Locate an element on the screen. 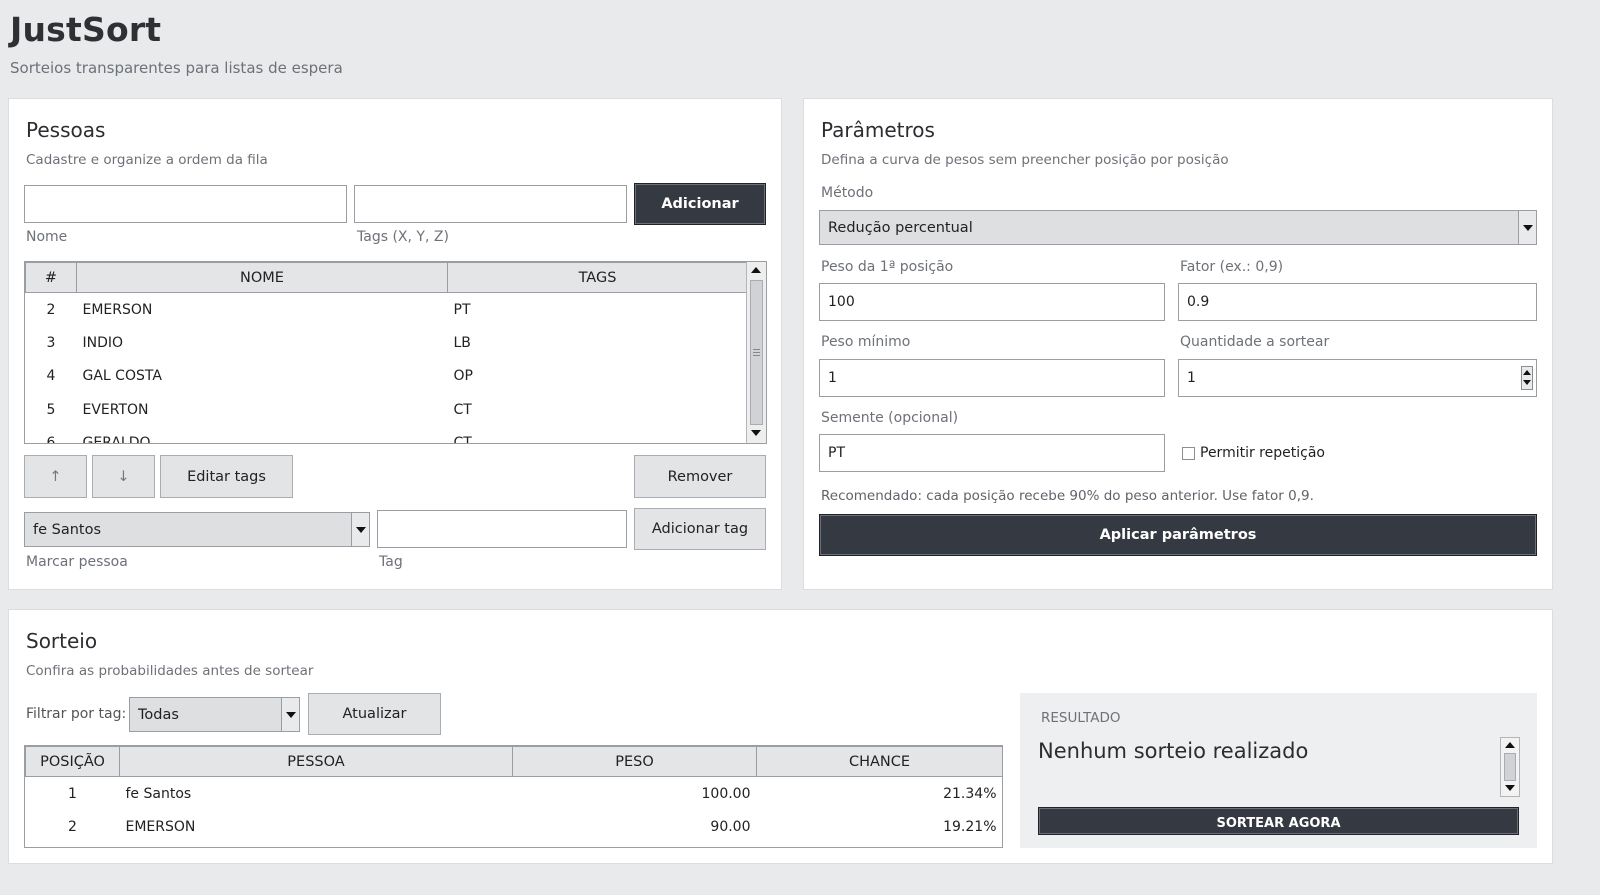 The width and height of the screenshot is (1600, 895). app-title: JustSort is located at coordinates (86, 29).